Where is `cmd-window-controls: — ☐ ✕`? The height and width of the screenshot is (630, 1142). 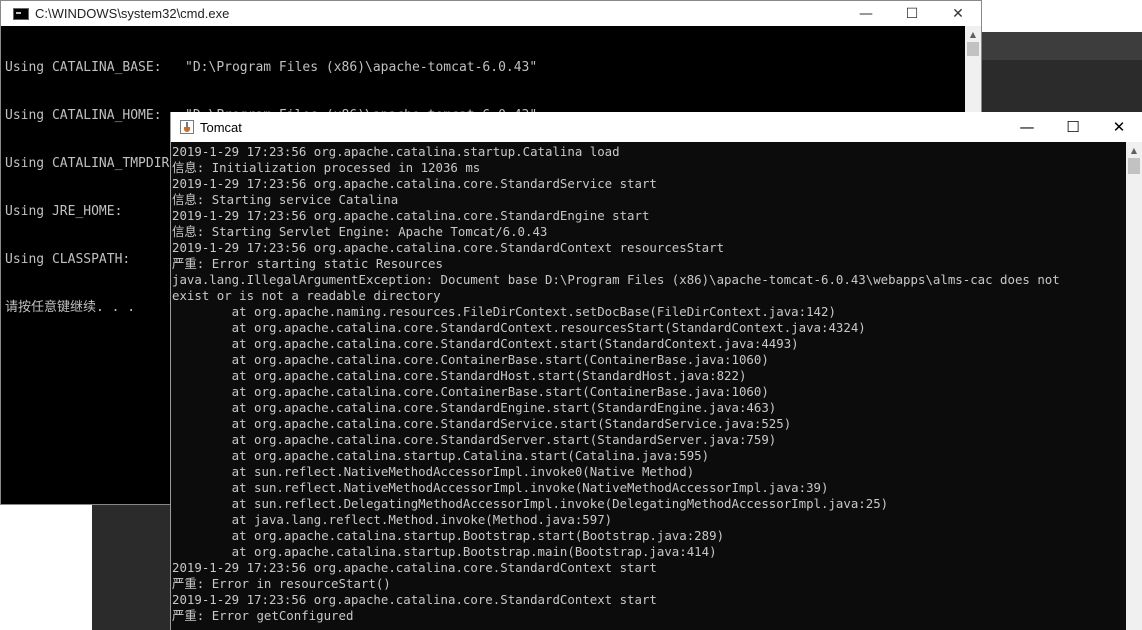 cmd-window-controls: — ☐ ✕ is located at coordinates (912, 13).